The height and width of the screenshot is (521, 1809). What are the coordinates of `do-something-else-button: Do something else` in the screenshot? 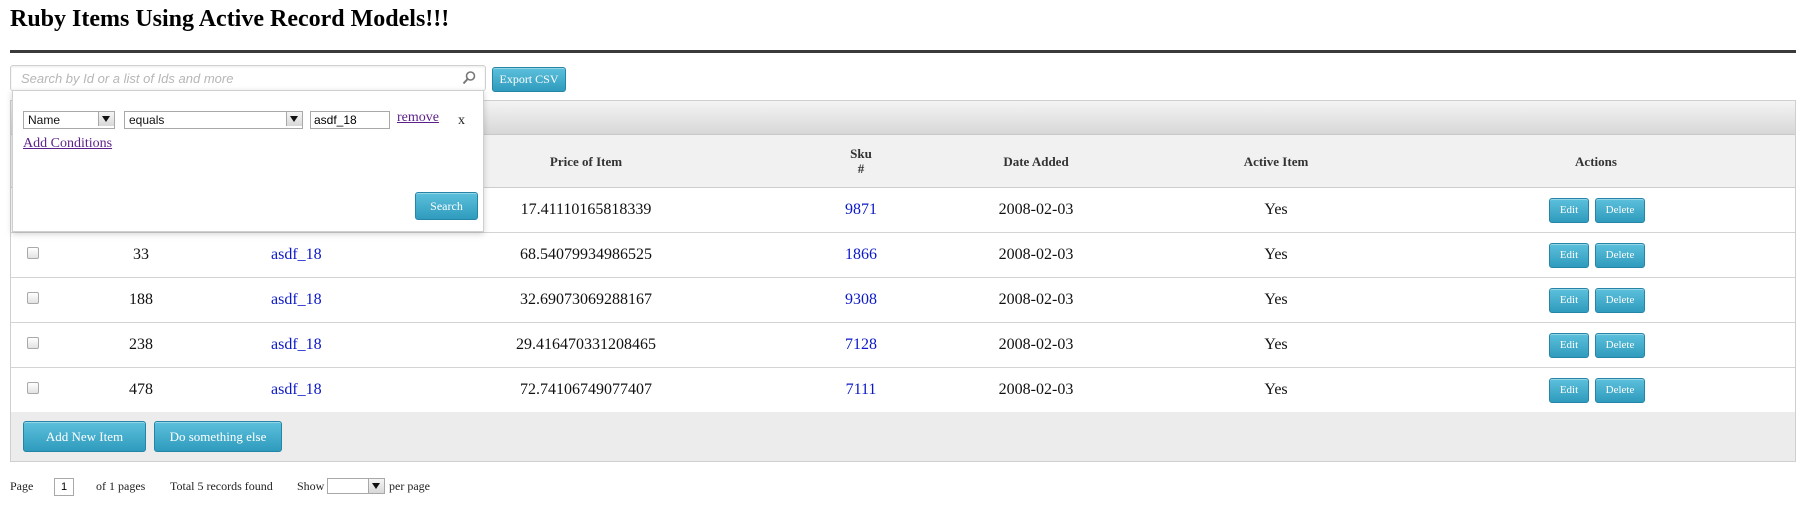 It's located at (218, 436).